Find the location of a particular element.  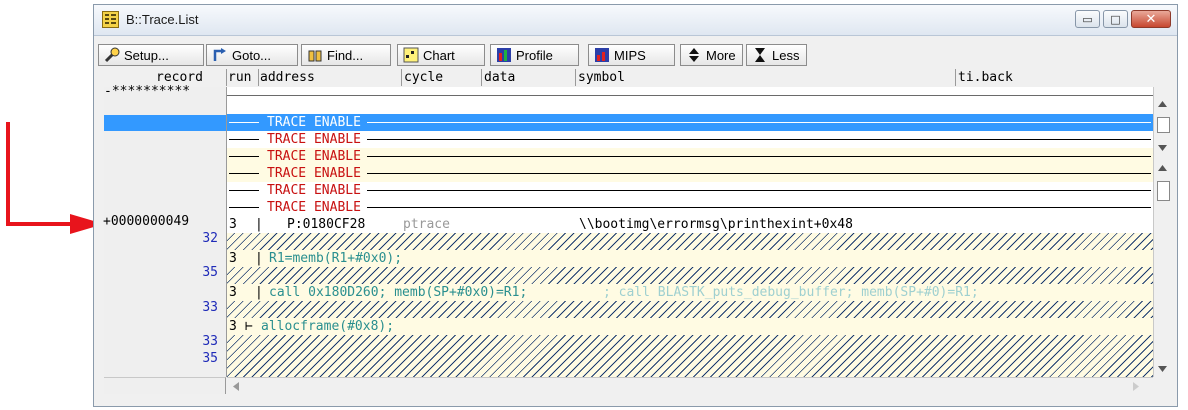

less-button: Less is located at coordinates (776, 55).